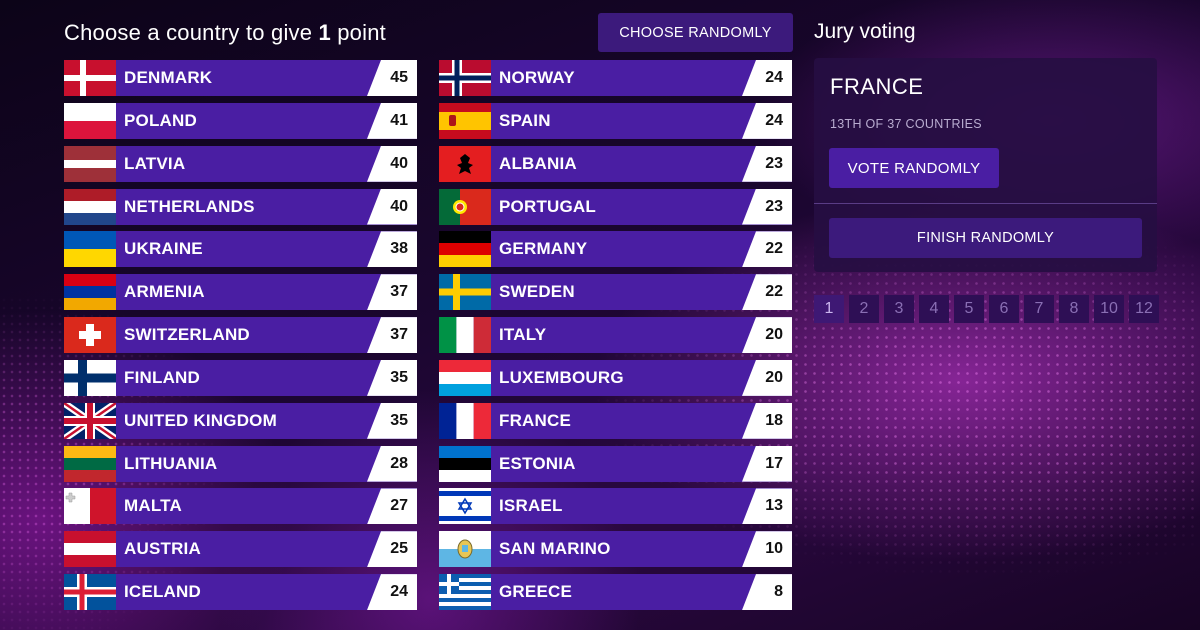 This screenshot has width=1200, height=630. Describe the element at coordinates (90, 377) in the screenshot. I see `finland-flag-icon` at that location.